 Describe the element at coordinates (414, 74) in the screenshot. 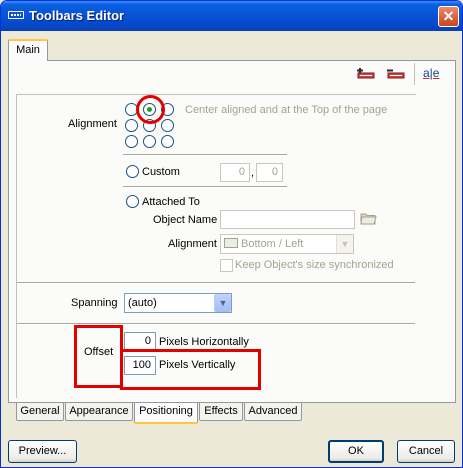

I see `toolbar-separator` at that location.